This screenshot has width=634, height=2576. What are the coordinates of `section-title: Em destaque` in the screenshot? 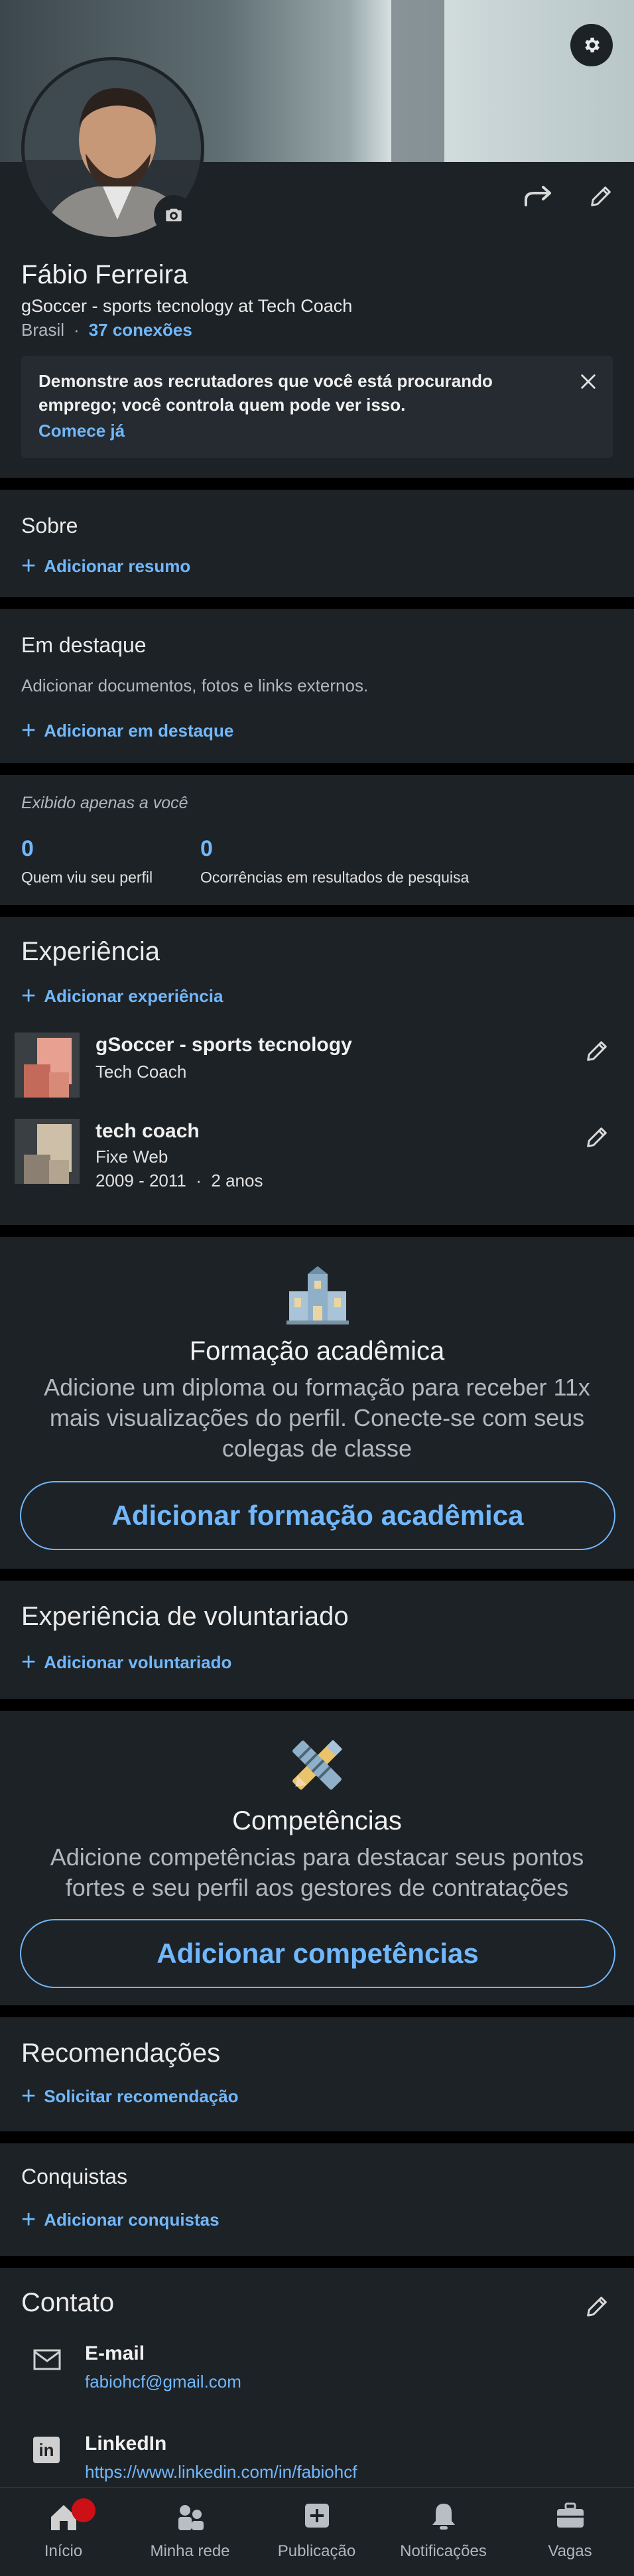 It's located at (84, 645).